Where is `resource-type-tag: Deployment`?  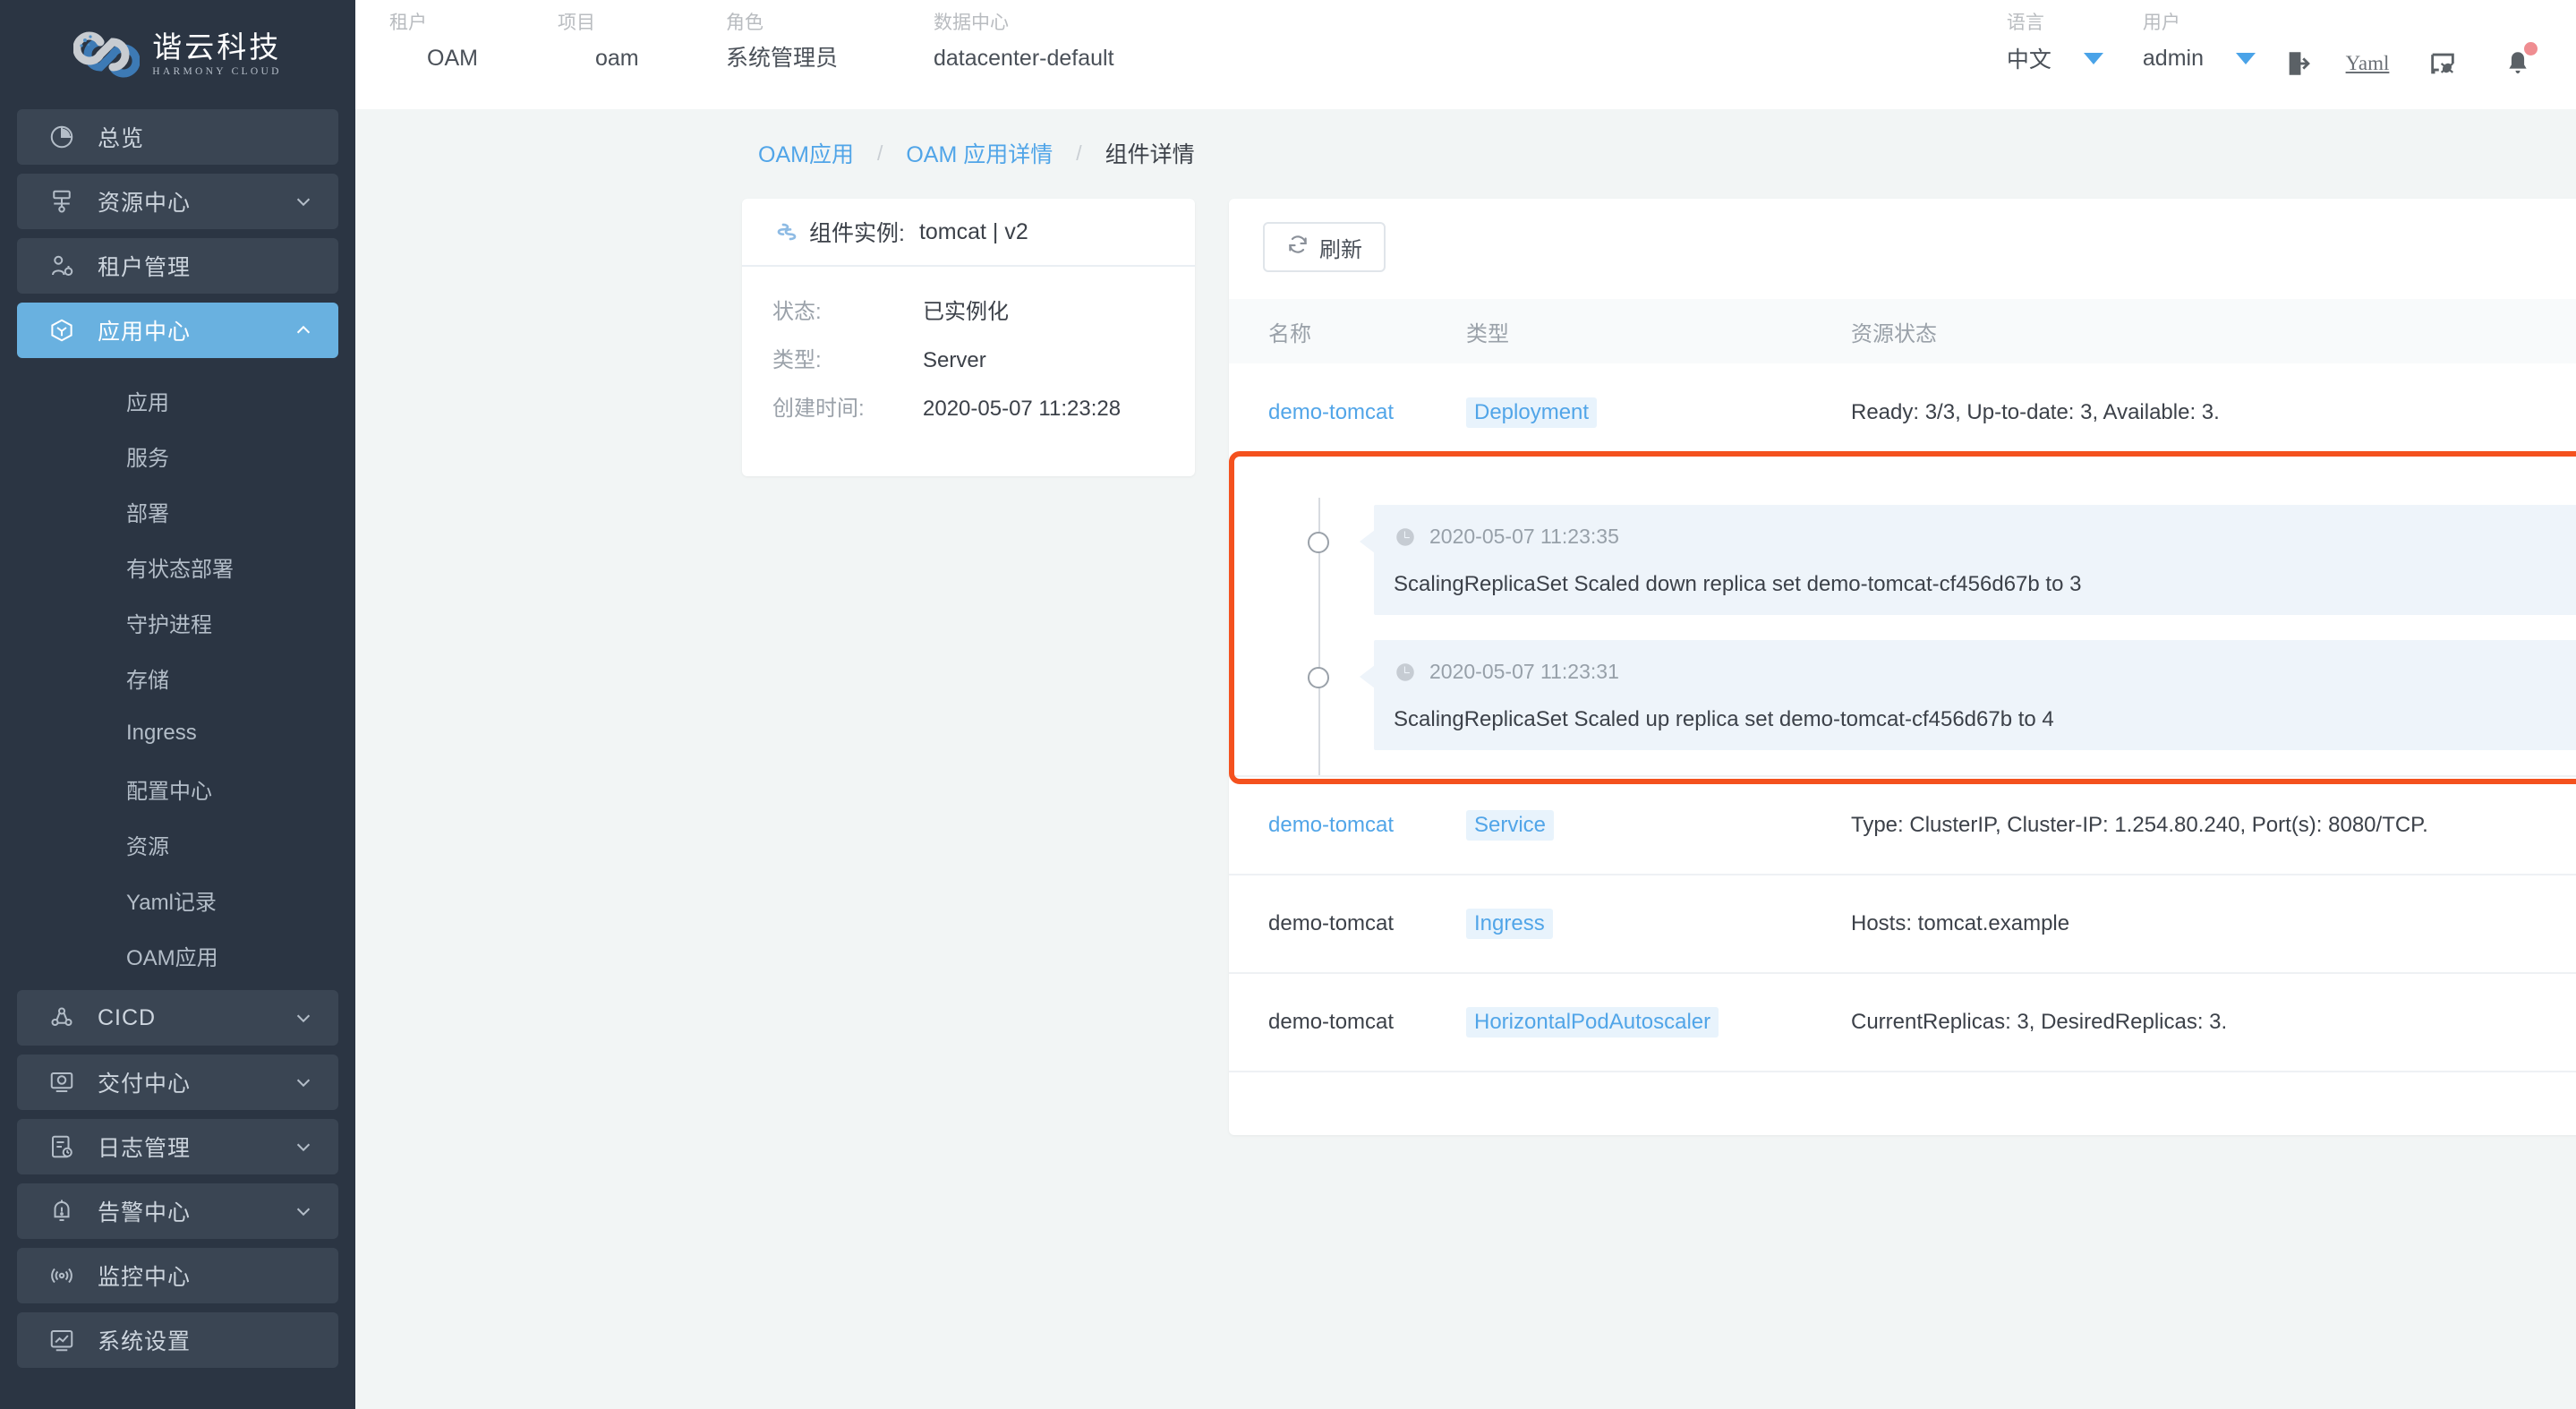 resource-type-tag: Deployment is located at coordinates (1532, 413).